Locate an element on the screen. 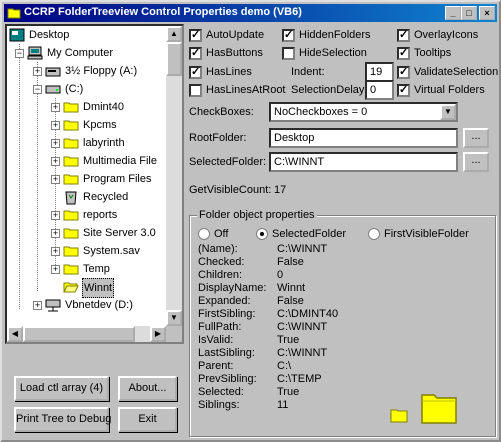 Image resolution: width=501 pixels, height=442 pixels. prop-name: Parent: is located at coordinates (216, 366).